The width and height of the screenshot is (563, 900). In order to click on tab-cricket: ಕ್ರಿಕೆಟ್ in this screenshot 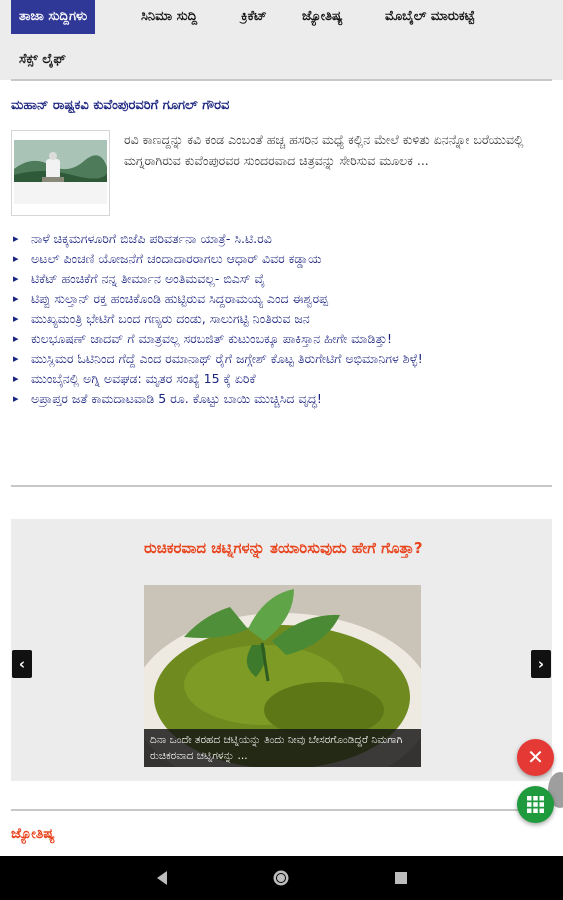, I will do `click(254, 17)`.